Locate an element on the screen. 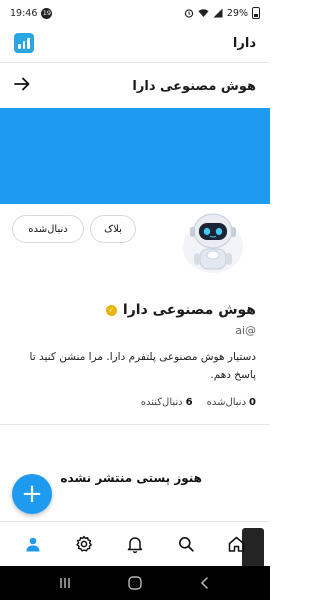  home-button-icon is located at coordinates (135, 583).